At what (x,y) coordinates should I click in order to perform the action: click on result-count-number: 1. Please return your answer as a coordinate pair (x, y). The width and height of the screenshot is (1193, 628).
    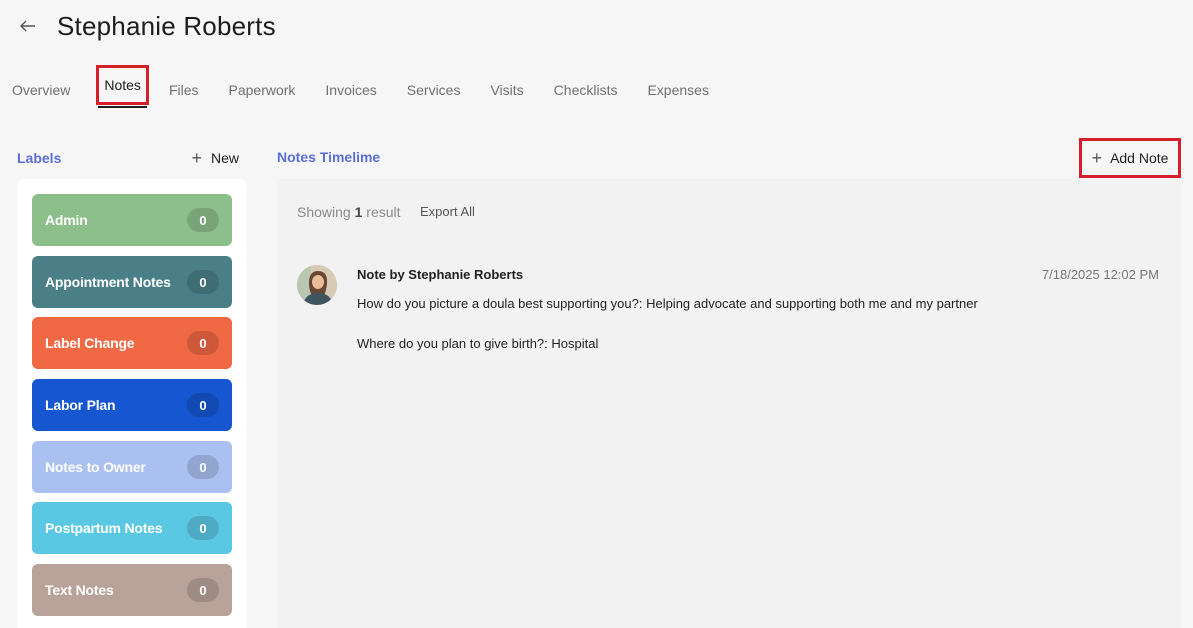
    Looking at the image, I should click on (358, 212).